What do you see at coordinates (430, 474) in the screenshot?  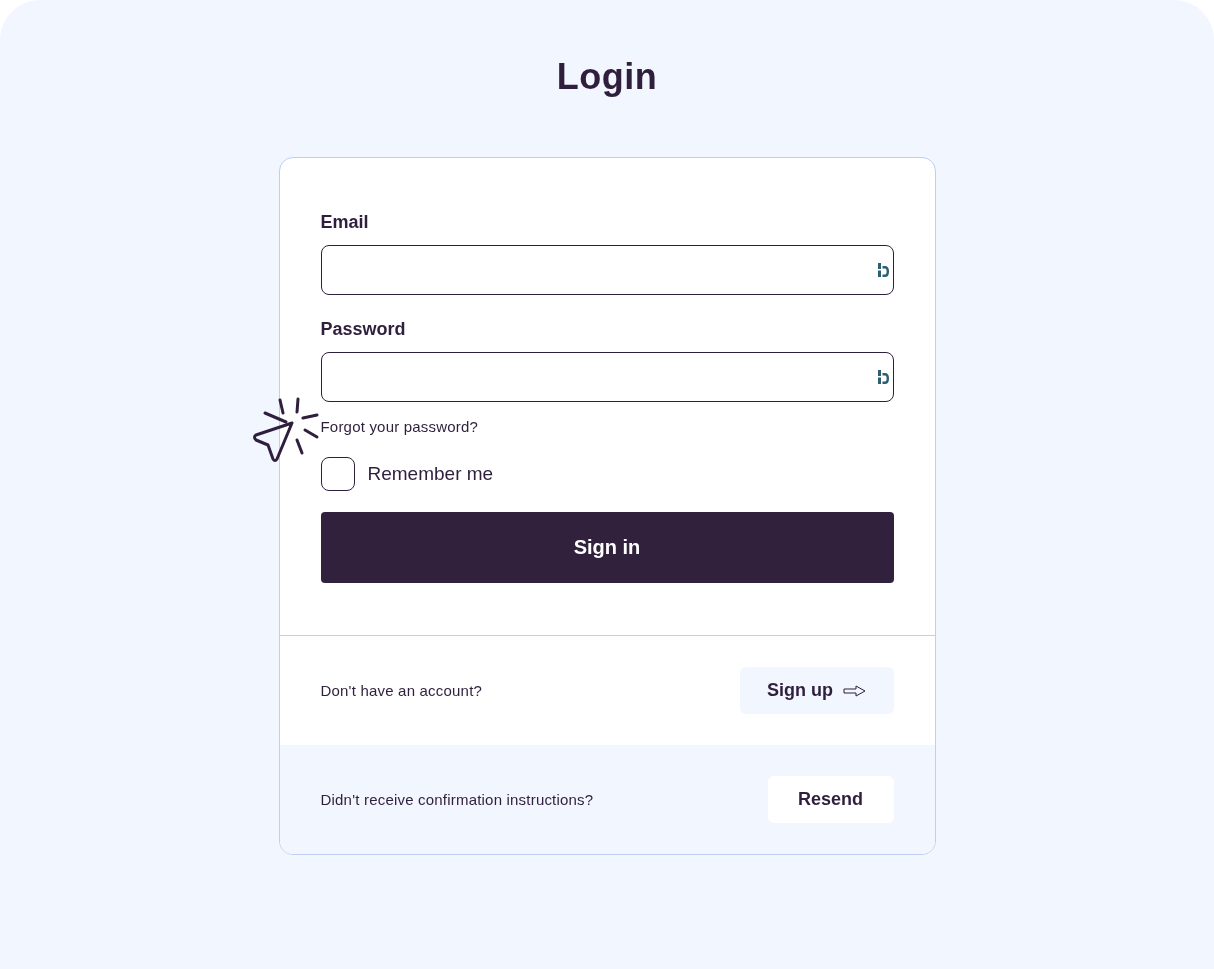 I see `remember-label: Remember me` at bounding box center [430, 474].